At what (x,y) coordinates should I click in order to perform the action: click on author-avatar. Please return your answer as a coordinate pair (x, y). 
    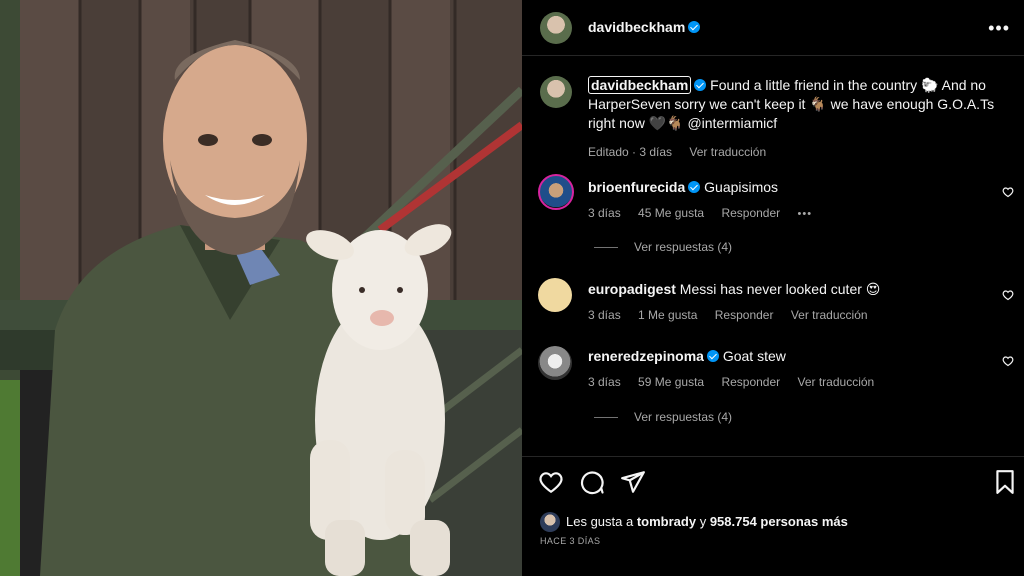
    Looking at the image, I should click on (556, 28).